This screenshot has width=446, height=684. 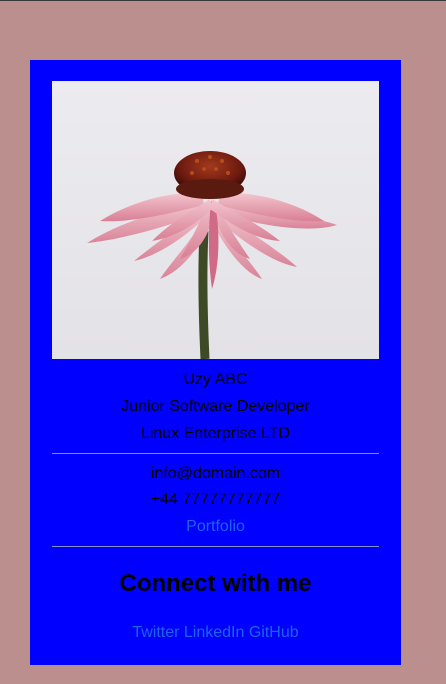 What do you see at coordinates (215, 406) in the screenshot?
I see `profile-job-title: Junior Software Developer` at bounding box center [215, 406].